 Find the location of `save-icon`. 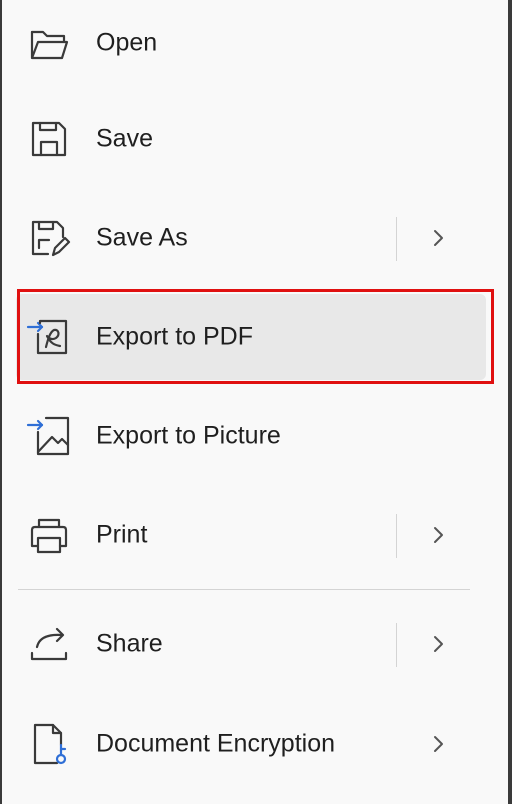

save-icon is located at coordinates (49, 139).